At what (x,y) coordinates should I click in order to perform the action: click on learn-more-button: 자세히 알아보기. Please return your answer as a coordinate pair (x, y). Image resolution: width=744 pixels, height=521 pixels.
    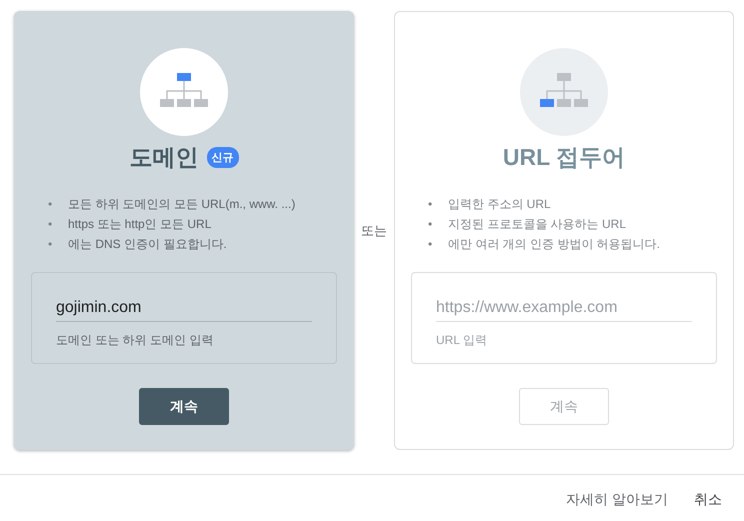
    Looking at the image, I should click on (617, 500).